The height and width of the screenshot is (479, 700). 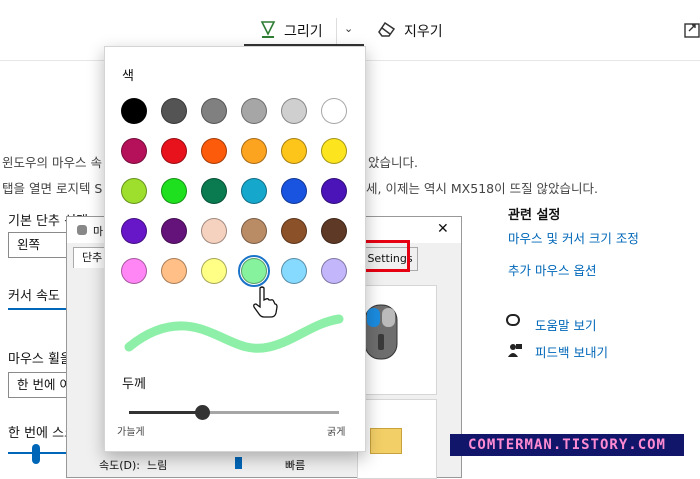 What do you see at coordinates (565, 324) in the screenshot?
I see `help-link: 도움말 보기` at bounding box center [565, 324].